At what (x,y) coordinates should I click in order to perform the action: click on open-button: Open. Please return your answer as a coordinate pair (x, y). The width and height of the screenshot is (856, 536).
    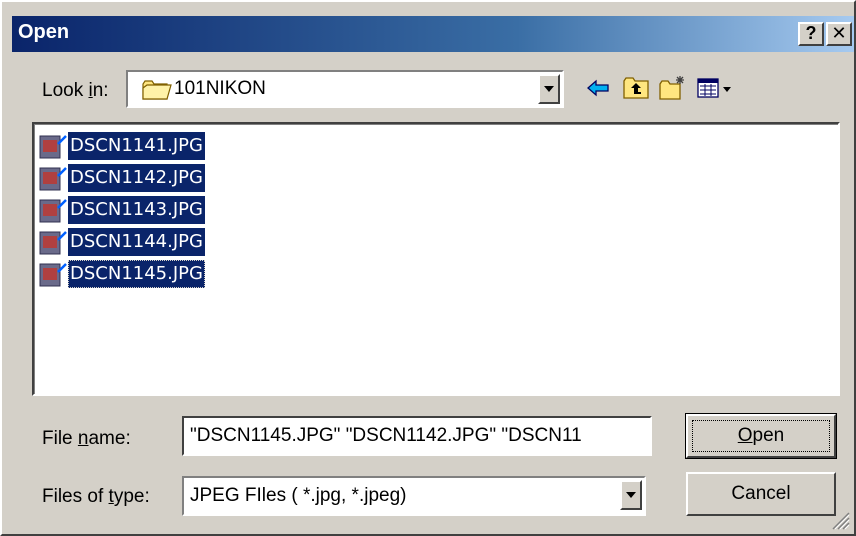
    Looking at the image, I should click on (761, 436).